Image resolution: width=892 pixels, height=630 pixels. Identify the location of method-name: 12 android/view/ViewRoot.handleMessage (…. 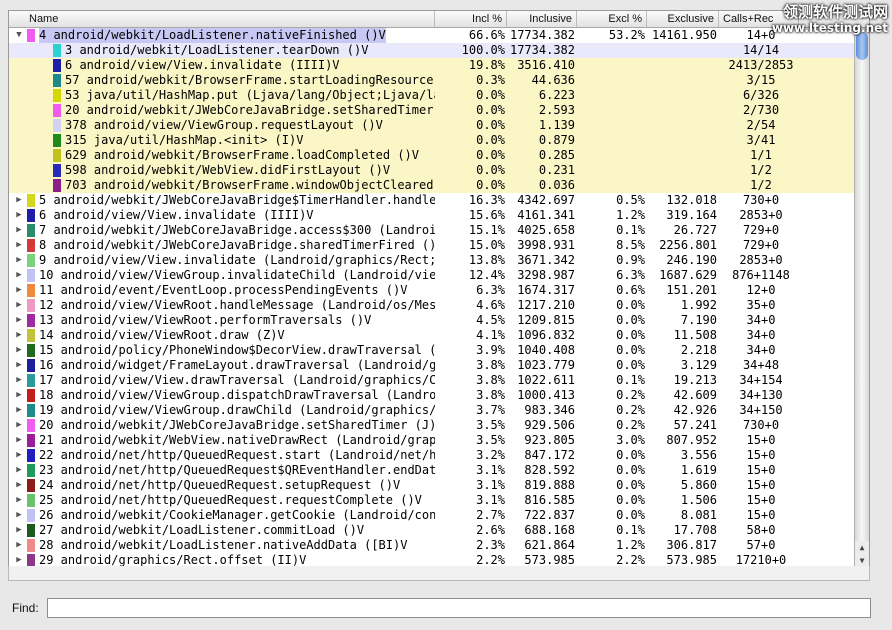
(237, 305).